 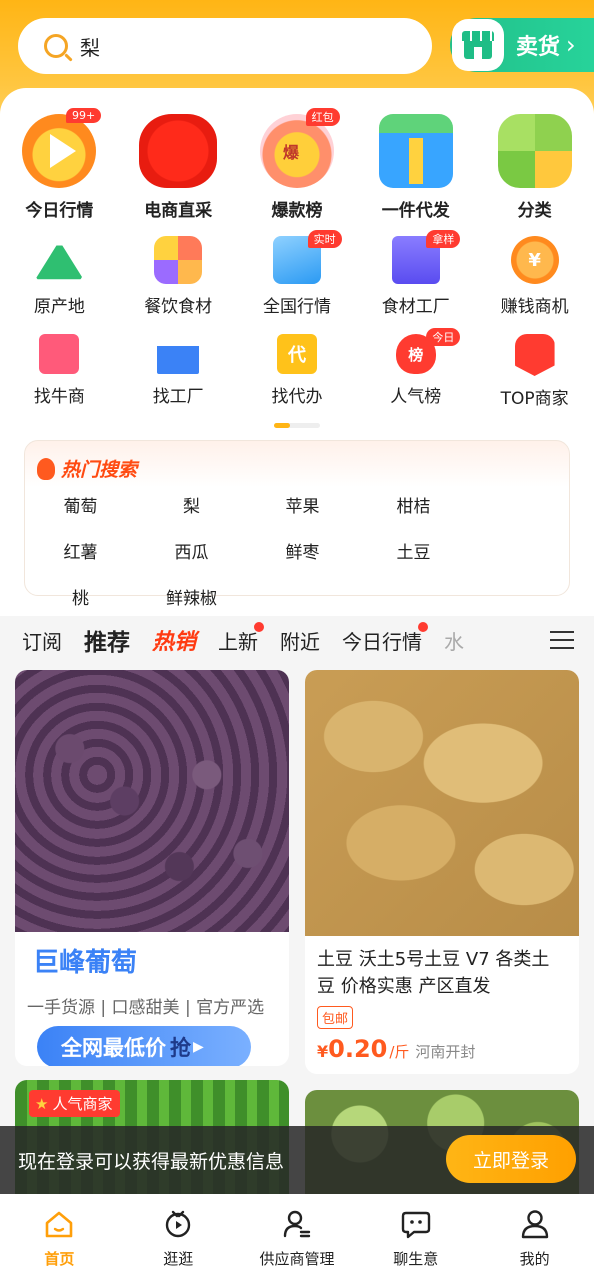 I want to click on lowest-price-button: 全网最低价 抢 ▶, so click(x=144, y=1046).